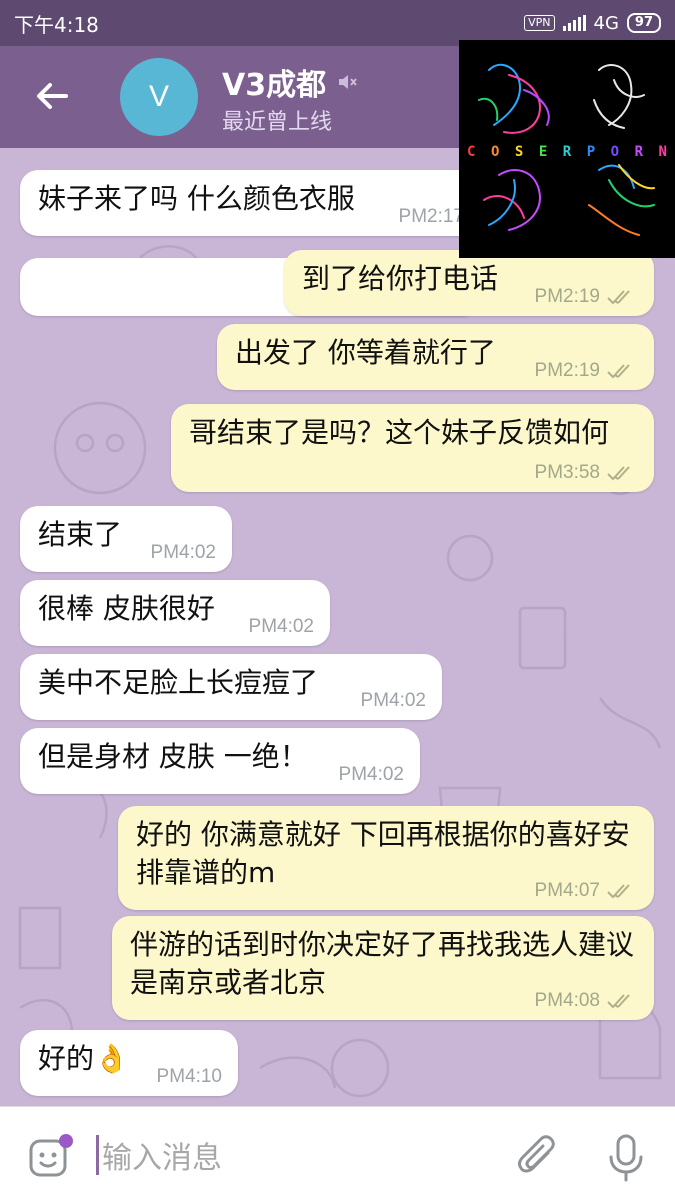  I want to click on message-bubble-outgoing: 出发了 你等着就行了 PM2:19, so click(435, 357).